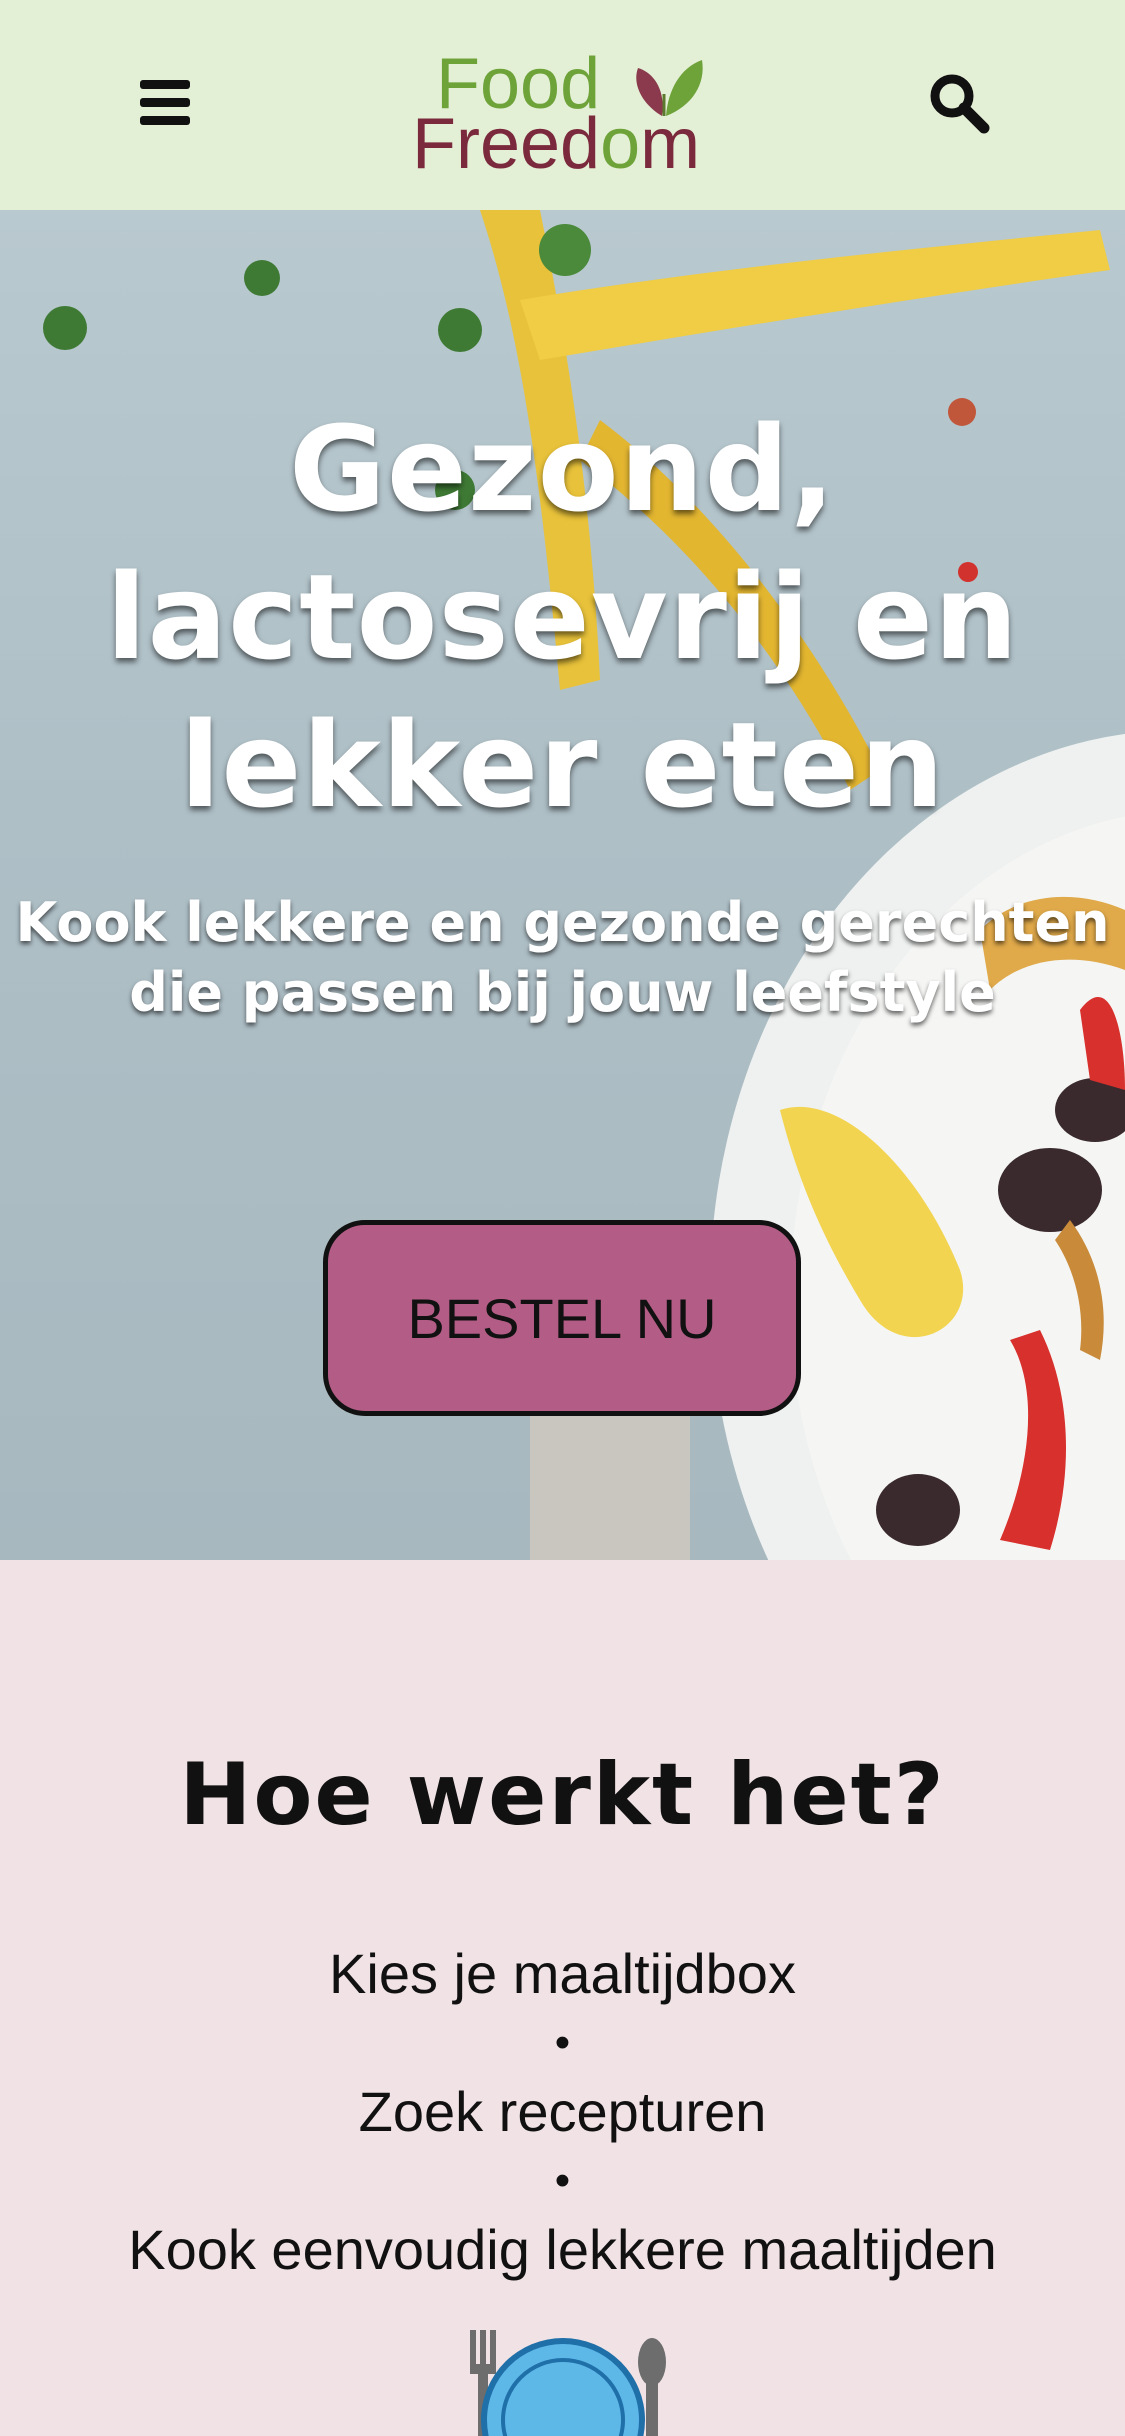 The height and width of the screenshot is (2436, 1125). Describe the element at coordinates (562, 2249) in the screenshot. I see `step-item: Kook eenvoudig lekkere maaltijden` at that location.